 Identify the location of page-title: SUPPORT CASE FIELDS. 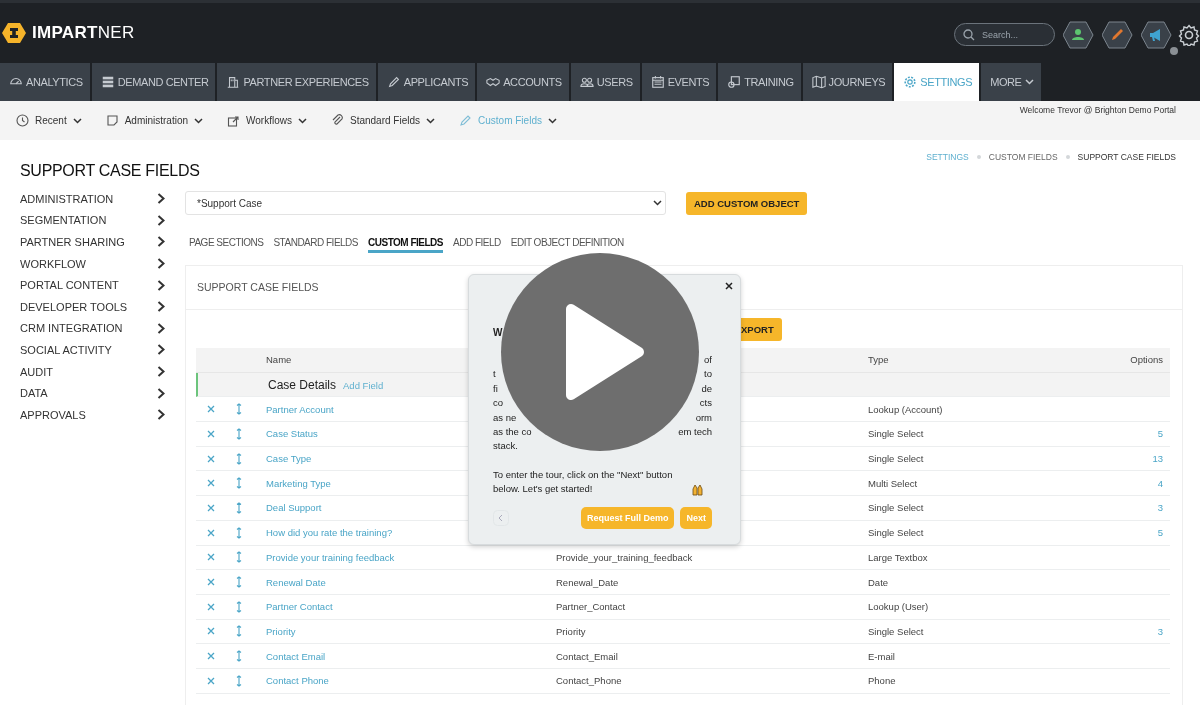
(110, 171).